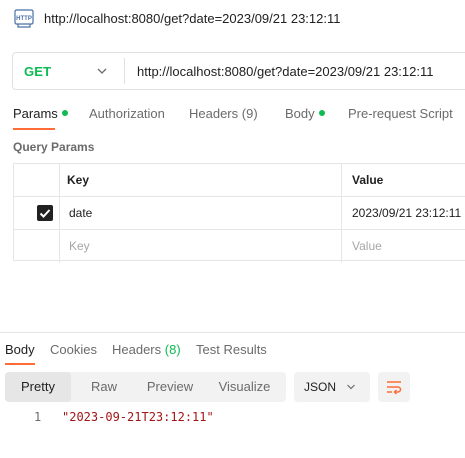 The width and height of the screenshot is (465, 458). What do you see at coordinates (54, 147) in the screenshot?
I see `query-params-title: Query Params` at bounding box center [54, 147].